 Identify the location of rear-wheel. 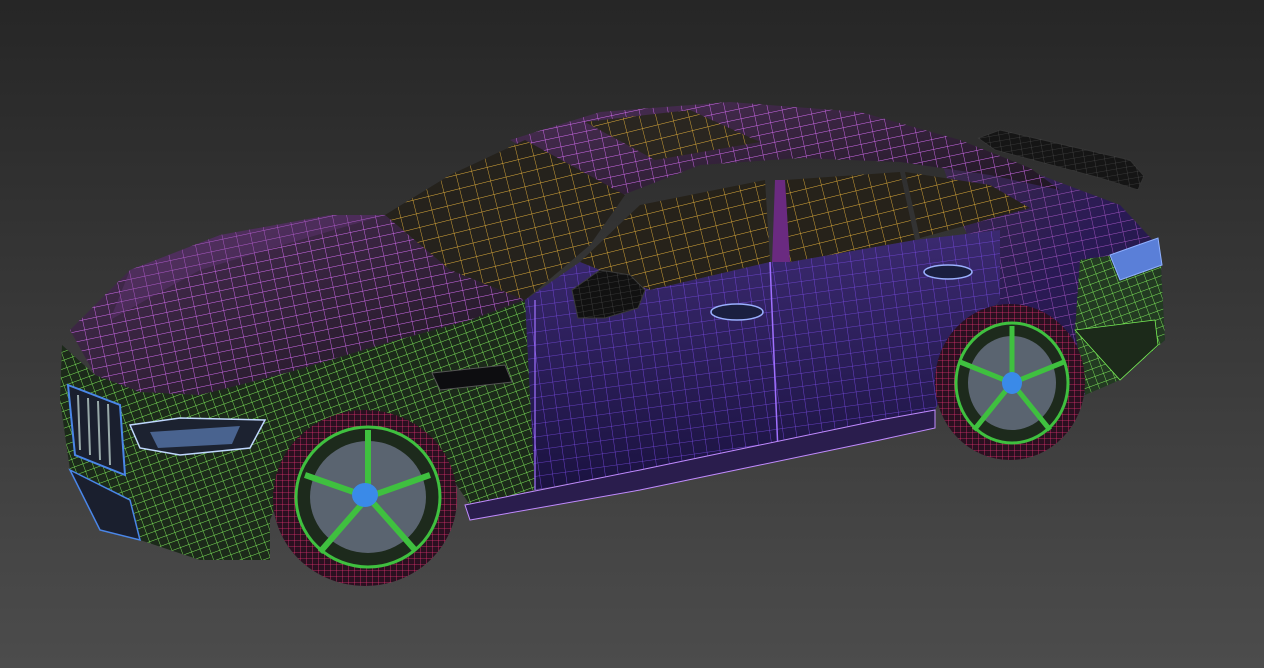
(1010, 382).